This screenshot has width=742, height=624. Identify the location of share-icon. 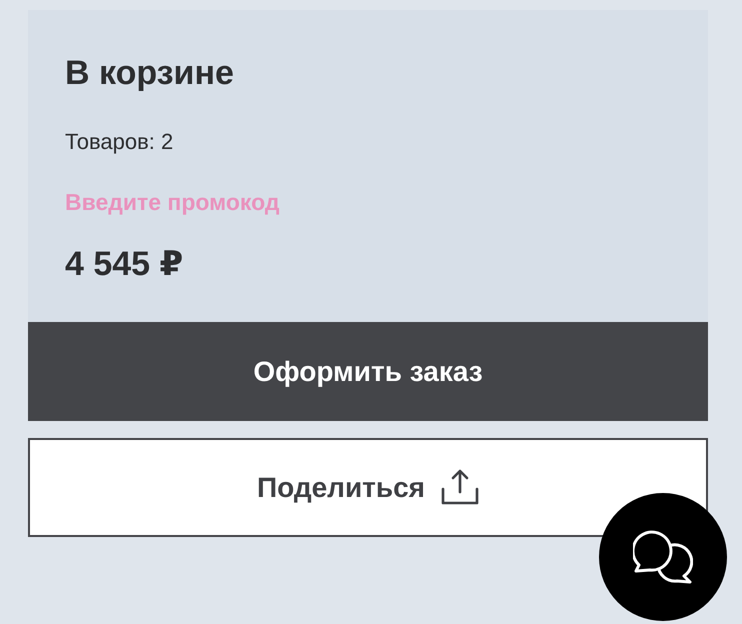
(460, 486).